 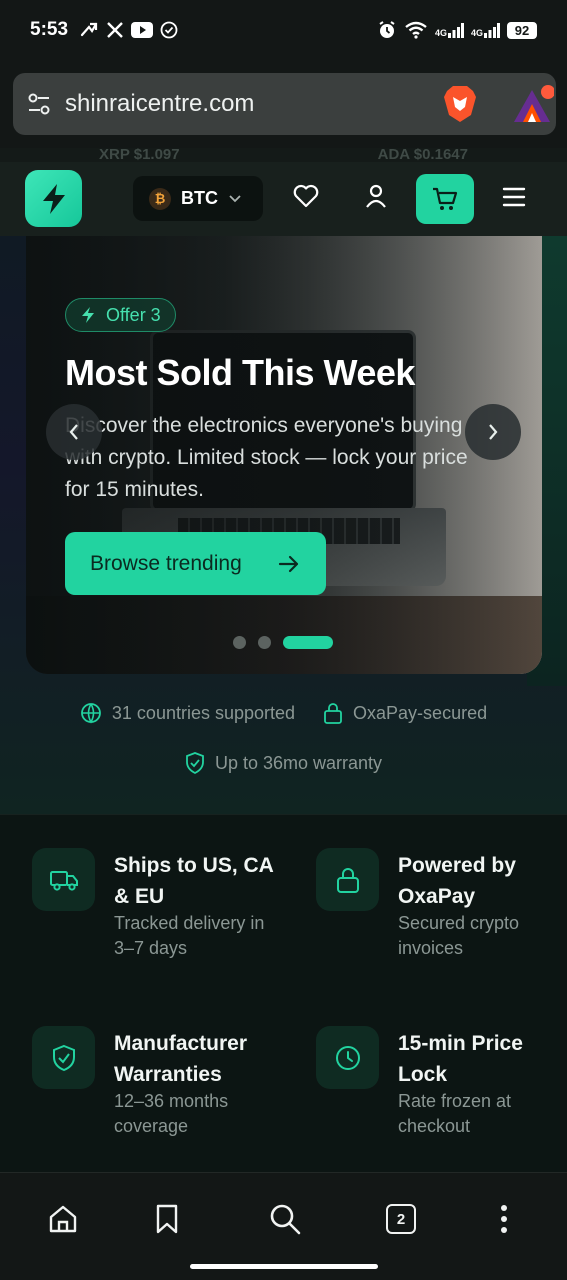 I want to click on home-icon, so click(x=63, y=1219).